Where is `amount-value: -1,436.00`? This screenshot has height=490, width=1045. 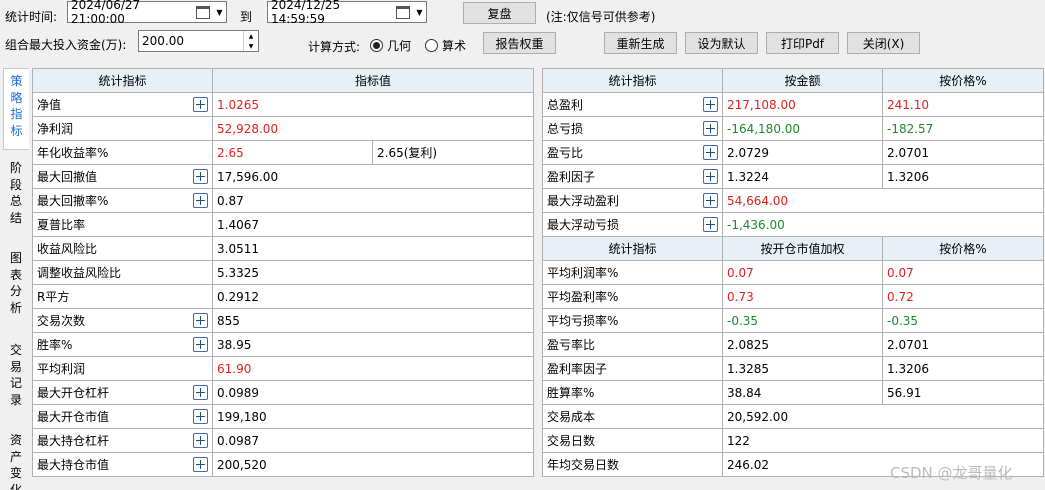 amount-value: -1,436.00 is located at coordinates (883, 224).